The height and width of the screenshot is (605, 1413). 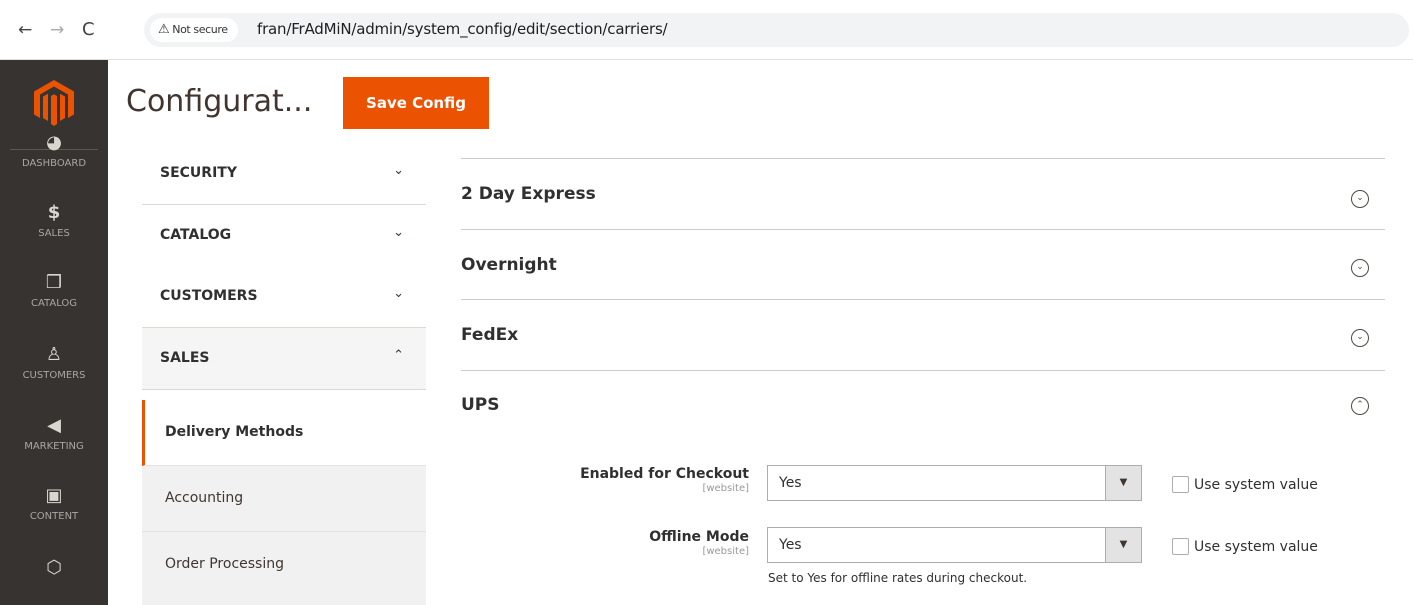 I want to click on box-icon: ❒, so click(x=54, y=282).